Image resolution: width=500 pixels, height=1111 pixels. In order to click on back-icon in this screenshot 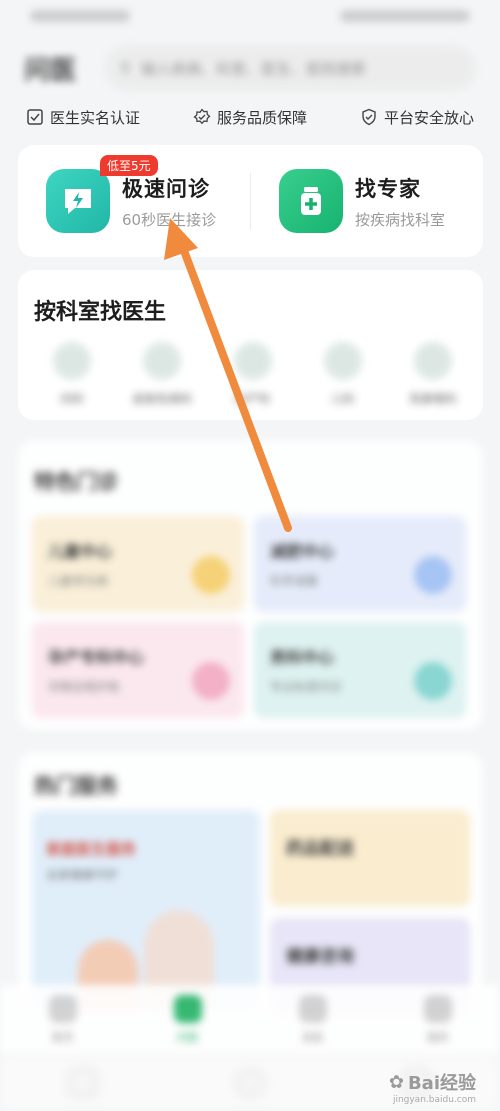, I will do `click(83, 1083)`.